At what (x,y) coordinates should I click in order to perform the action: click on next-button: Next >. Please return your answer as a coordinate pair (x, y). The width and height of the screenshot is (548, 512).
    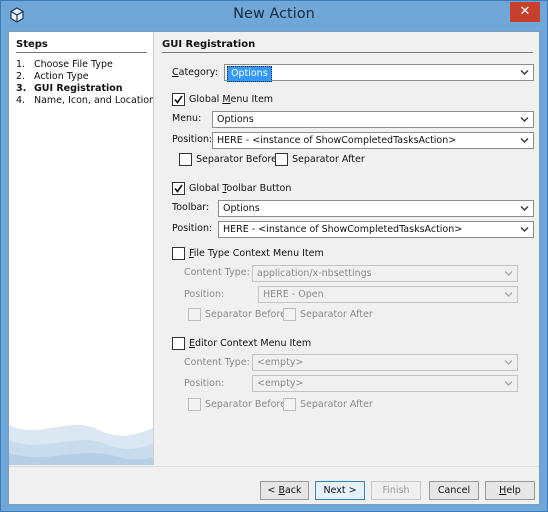
    Looking at the image, I should click on (340, 490).